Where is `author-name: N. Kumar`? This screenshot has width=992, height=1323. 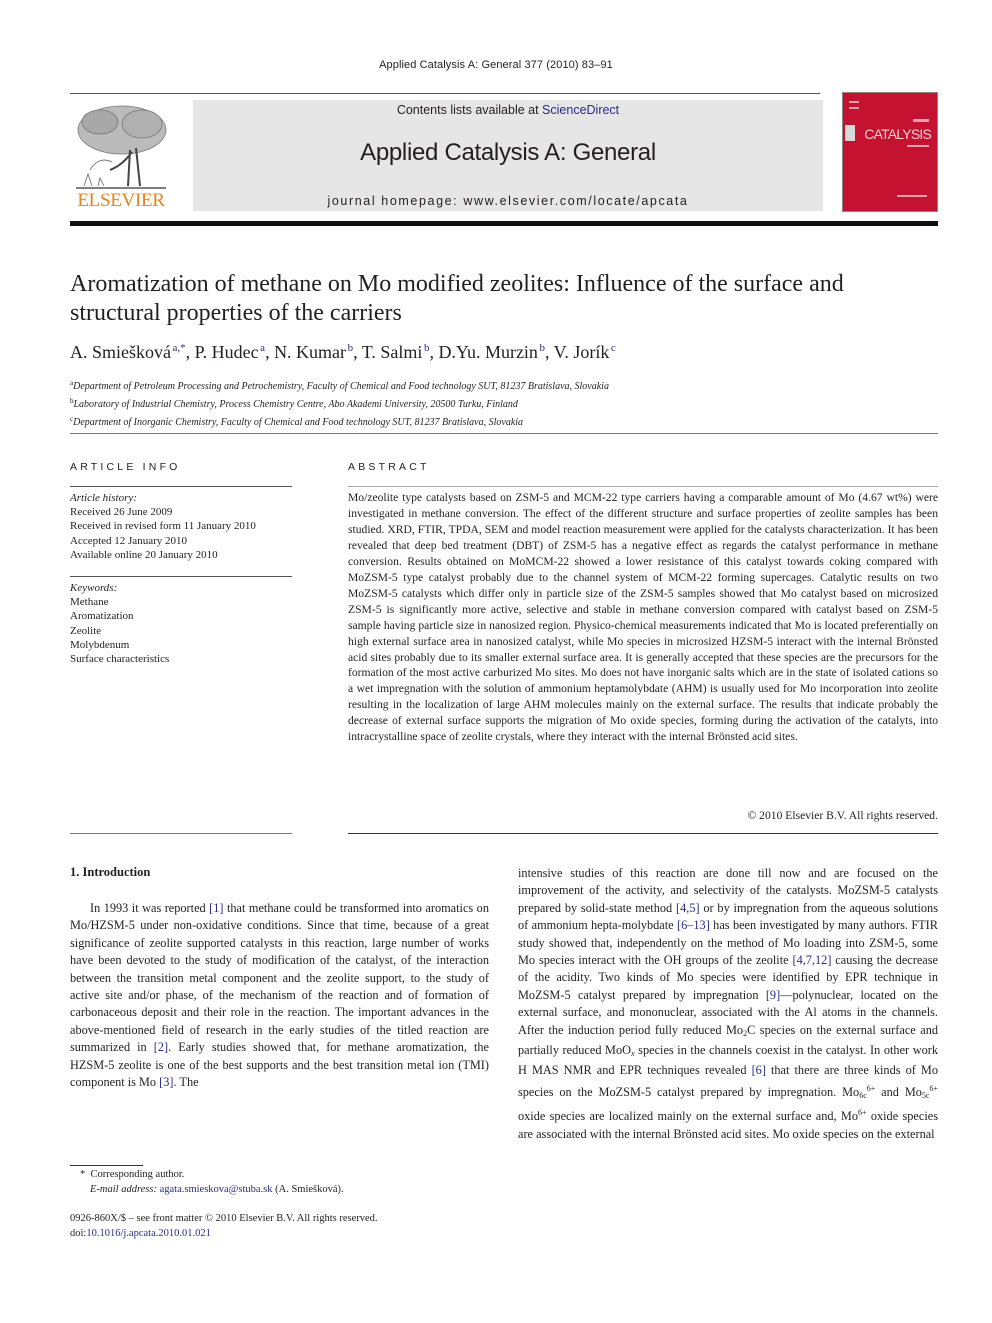 author-name: N. Kumar is located at coordinates (310, 352).